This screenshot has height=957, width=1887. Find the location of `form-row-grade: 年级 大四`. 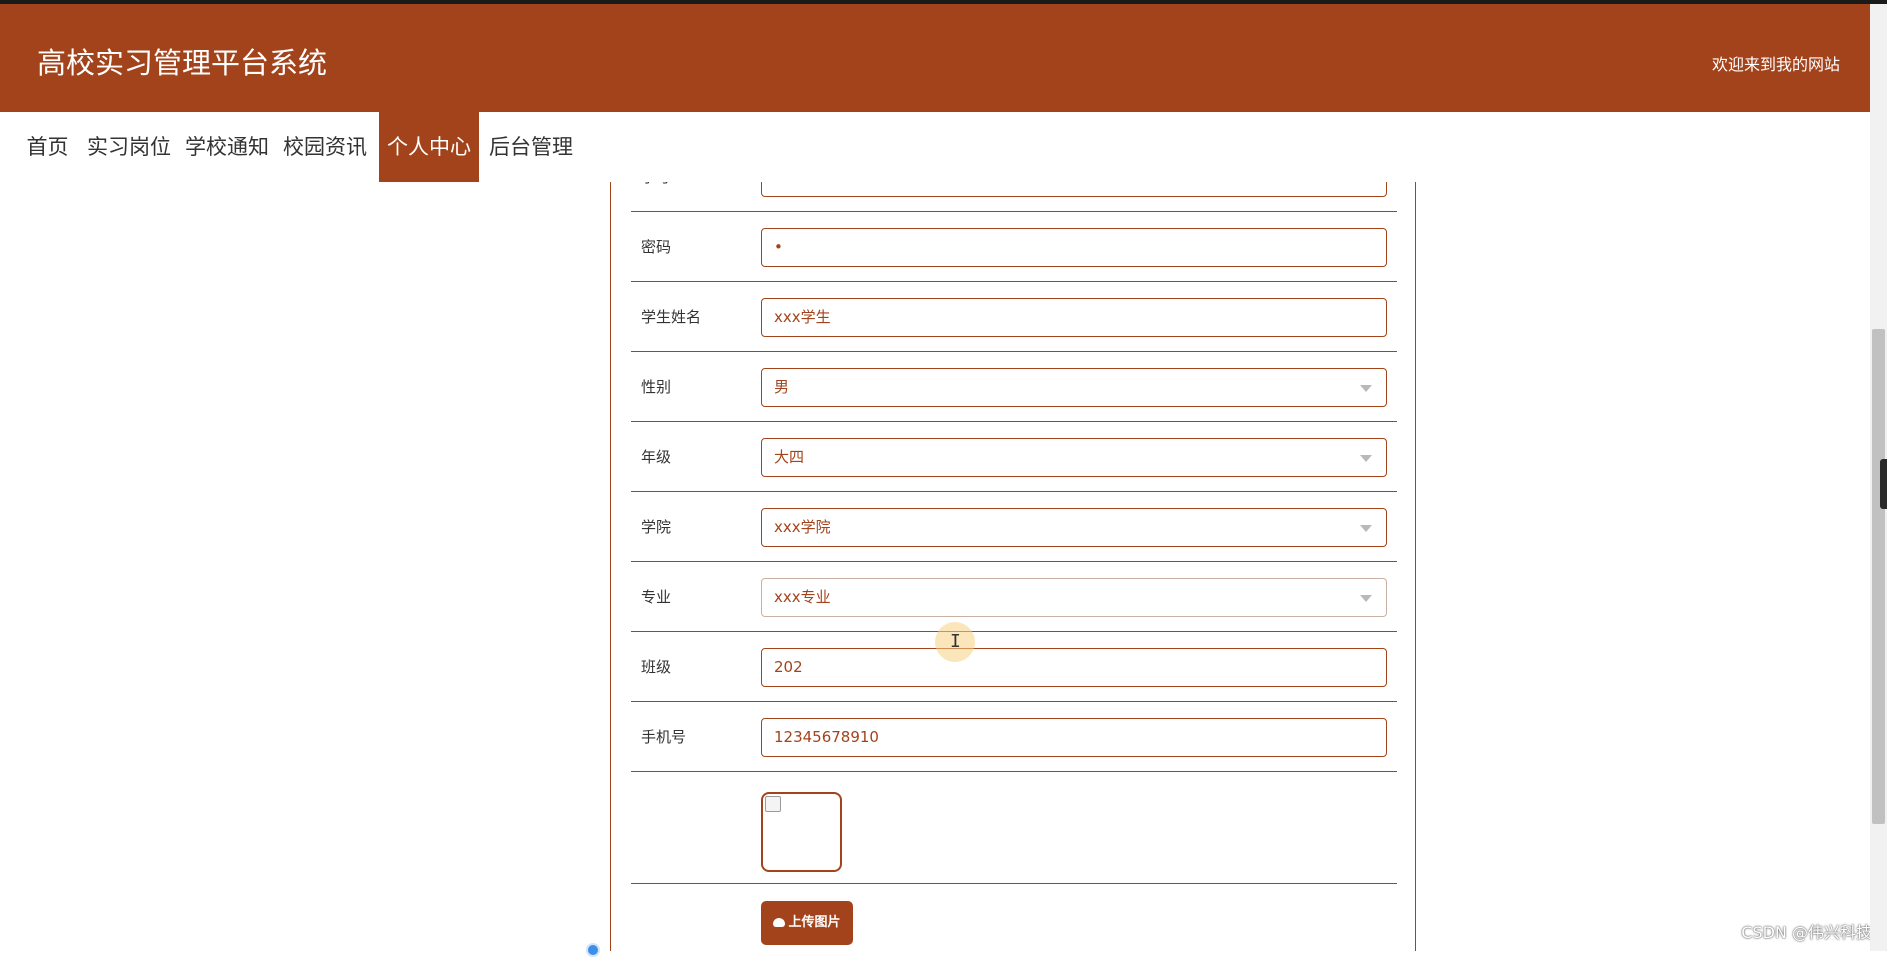

form-row-grade: 年级 大四 is located at coordinates (1014, 457).